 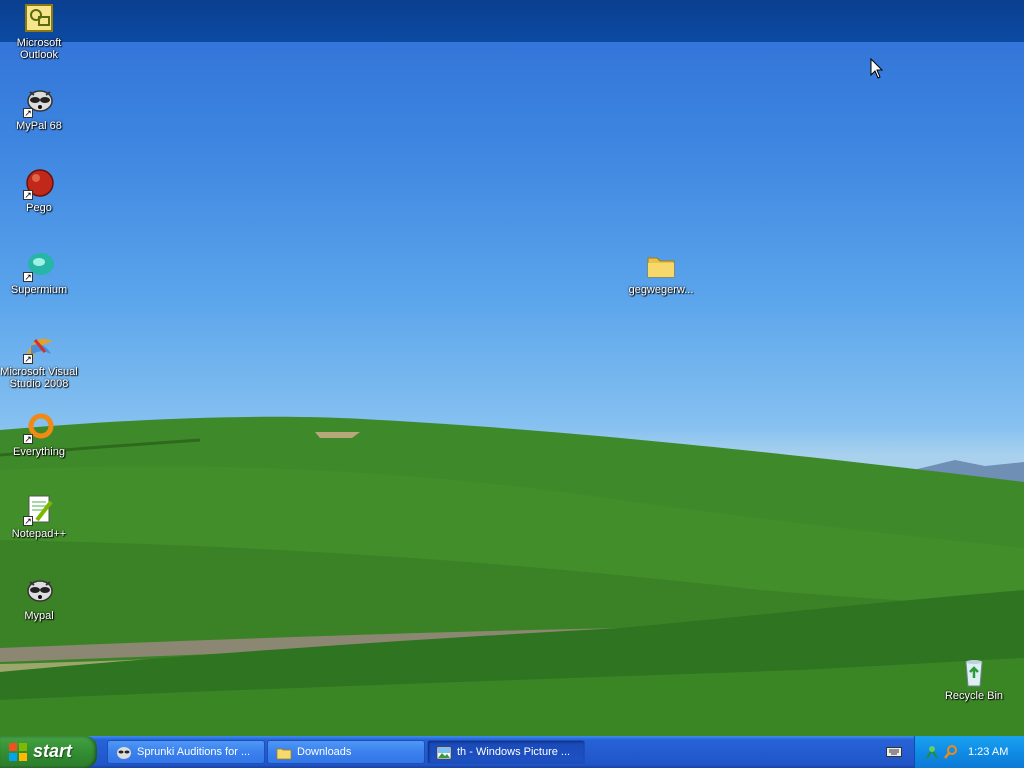 I want to click on desktop-icon-visual-studio: ↗ Microsoft Visual Studio 2008, so click(x=39, y=361).